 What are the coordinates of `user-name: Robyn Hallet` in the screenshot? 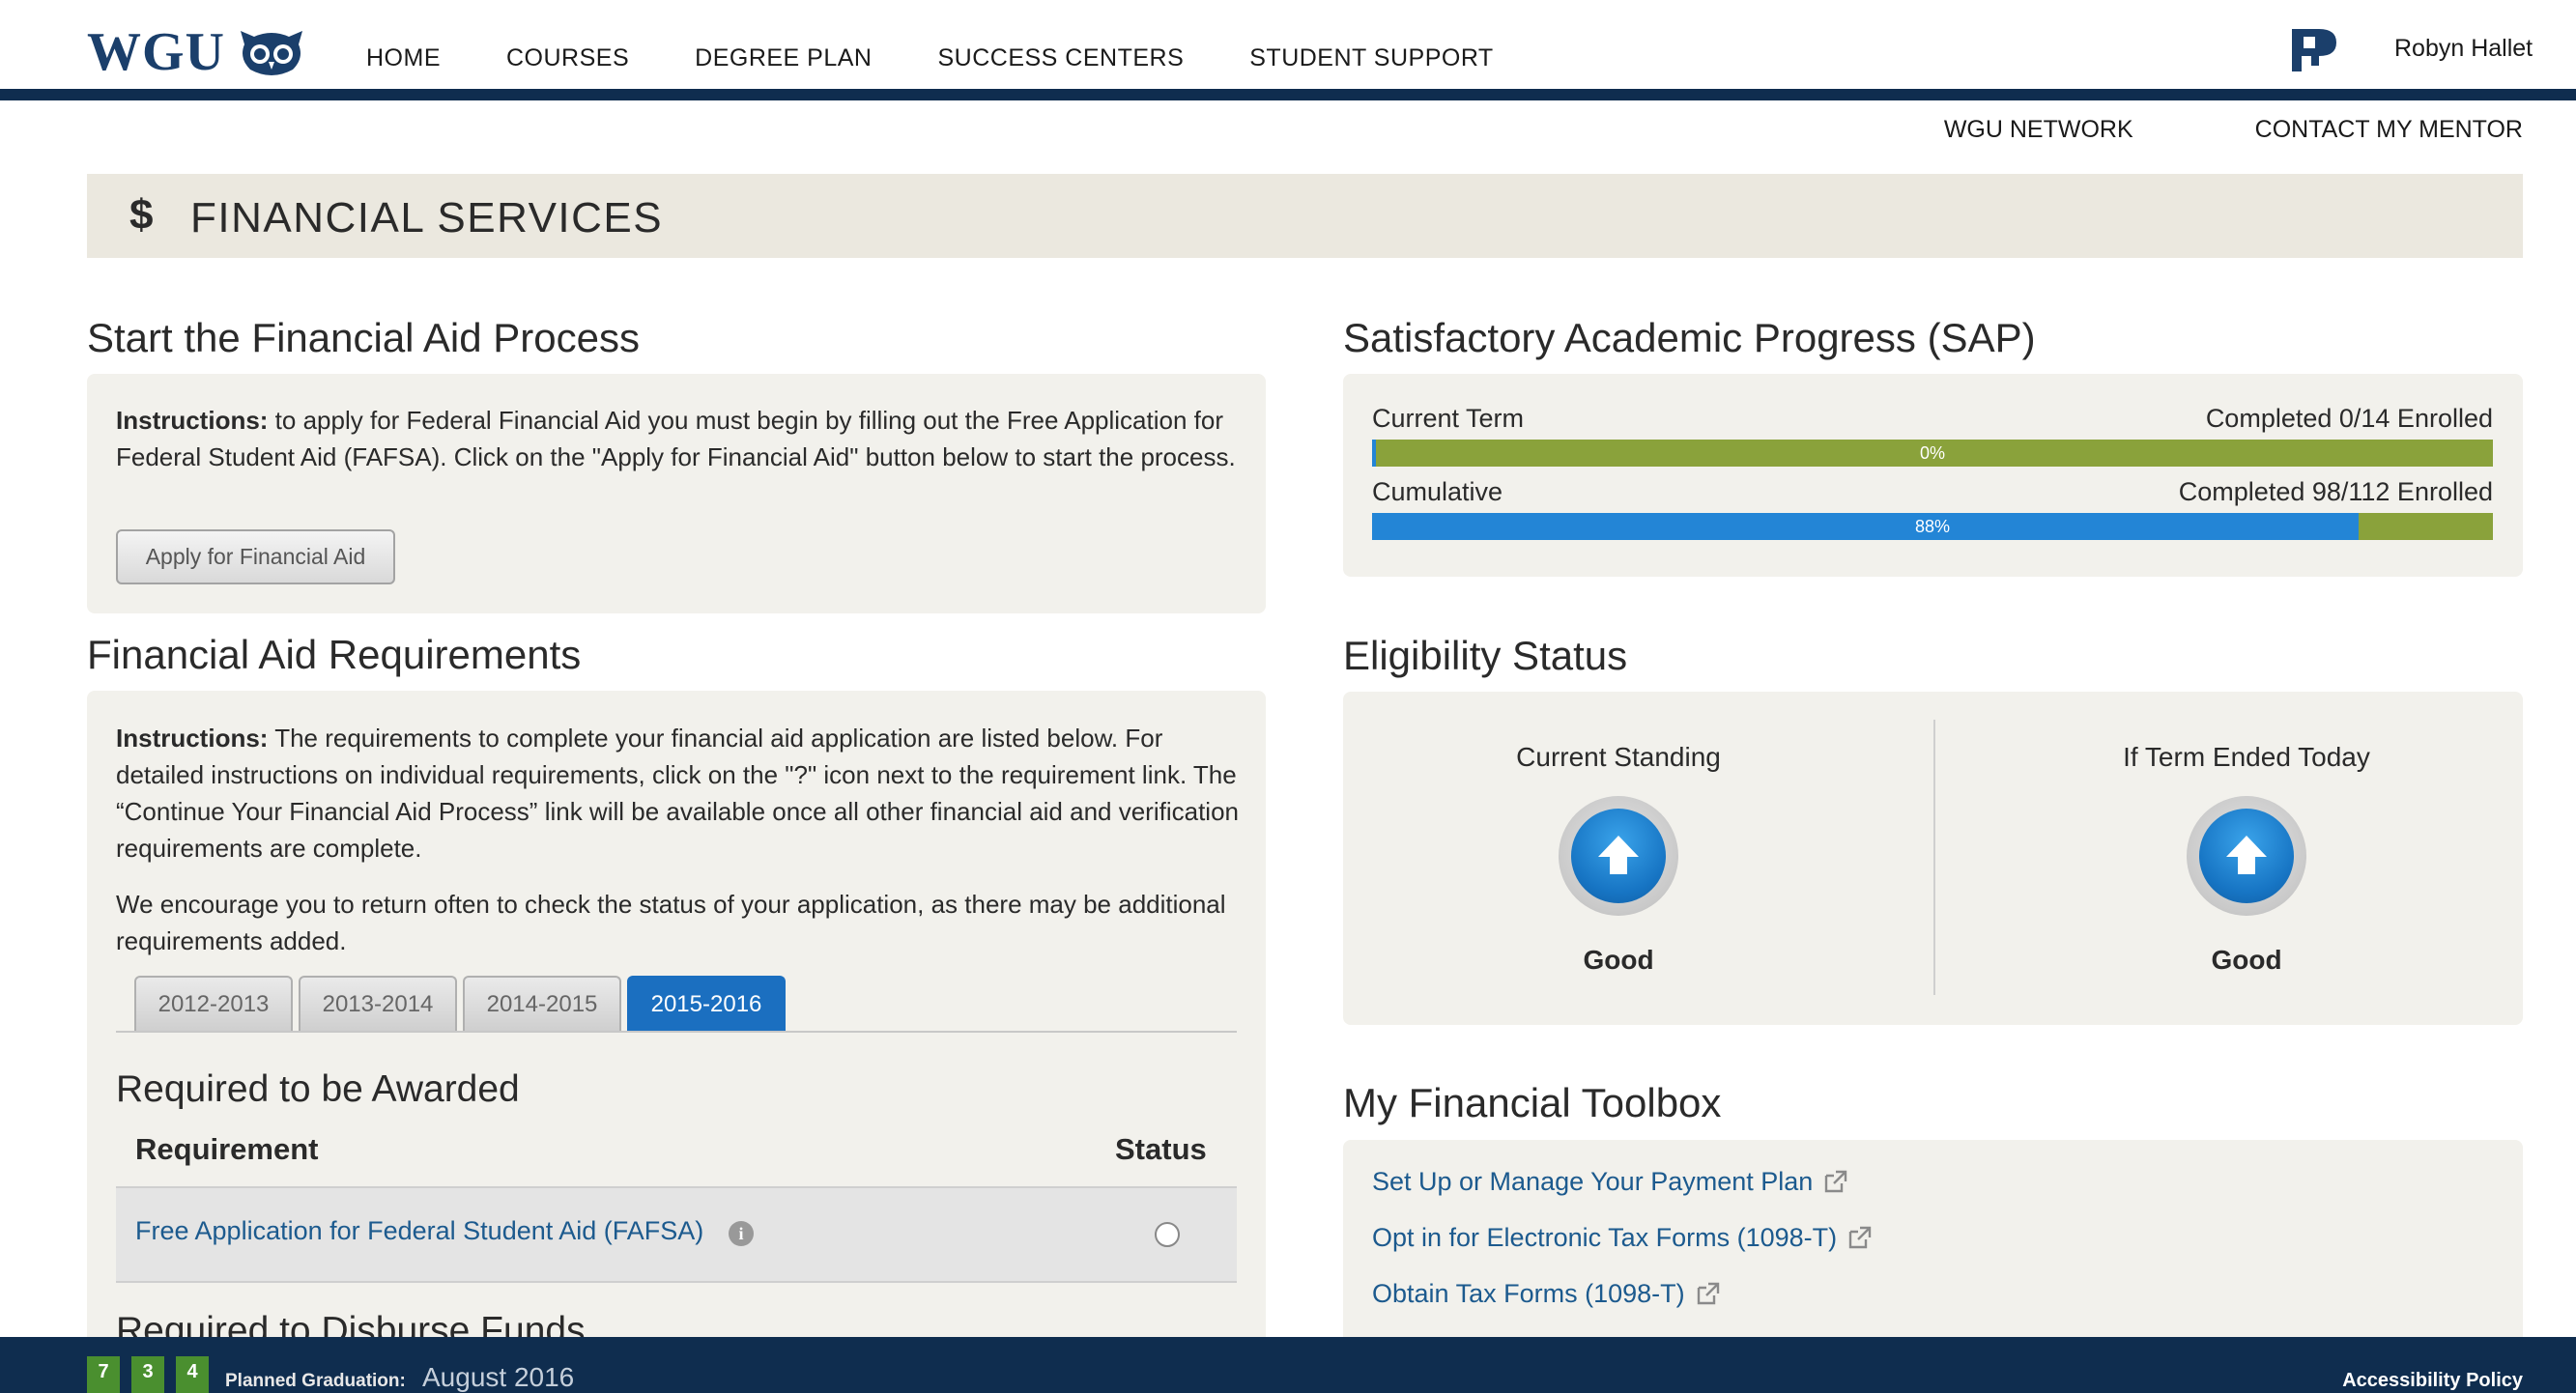 It's located at (2463, 49).